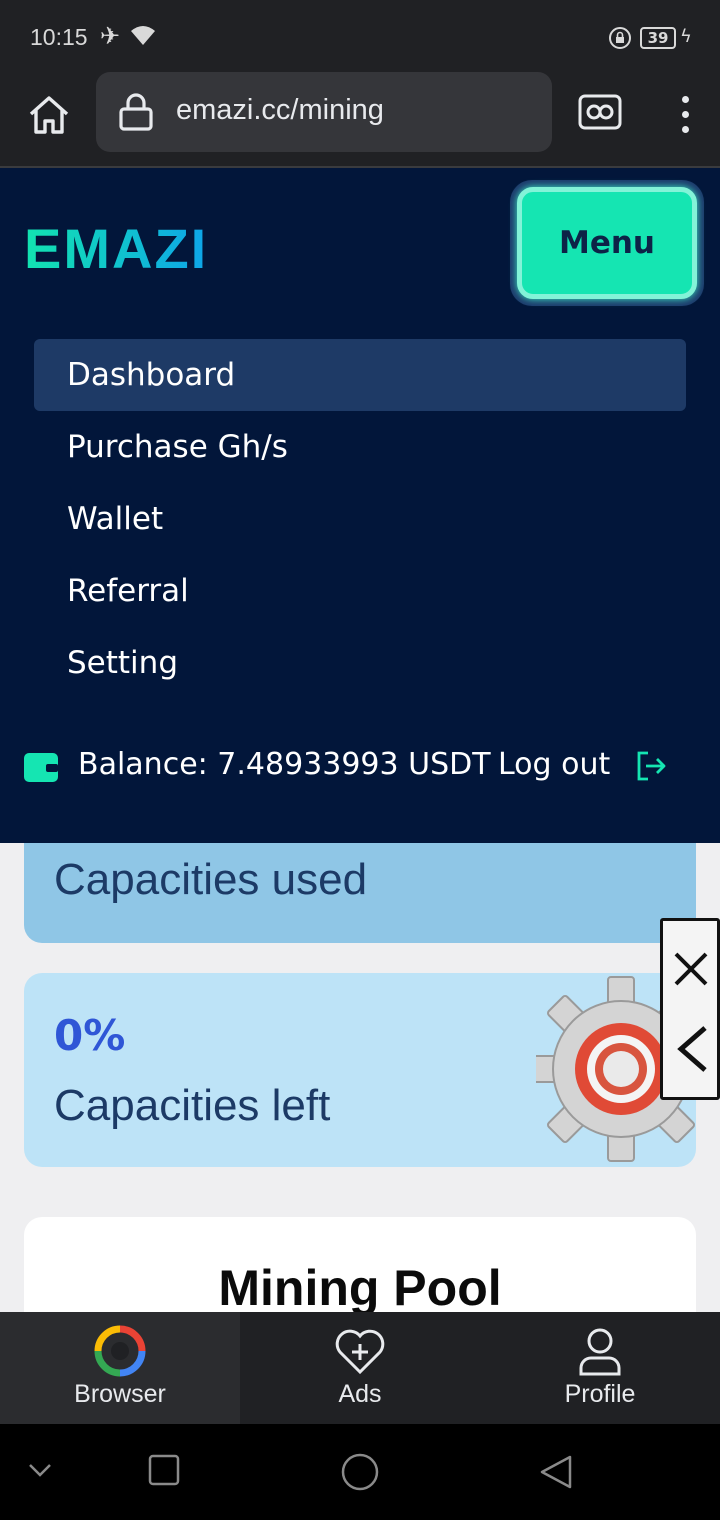 The image size is (720, 1520). I want to click on bottom-nav-ads-label: Ads, so click(360, 1394).